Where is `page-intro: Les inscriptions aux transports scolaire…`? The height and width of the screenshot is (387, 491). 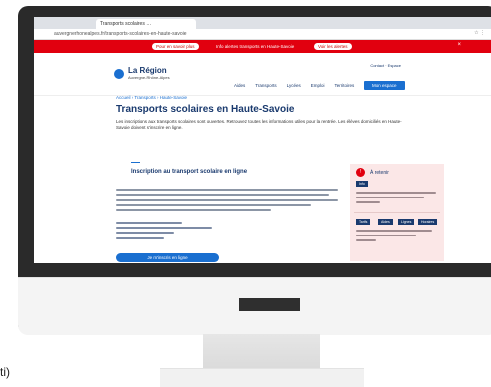
page-intro: Les inscriptions aux transports scolaire… is located at coordinates (259, 124).